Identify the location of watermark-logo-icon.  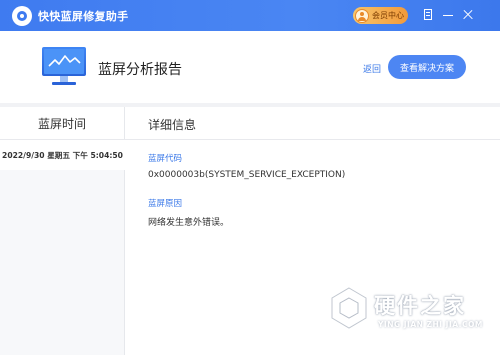
(349, 308).